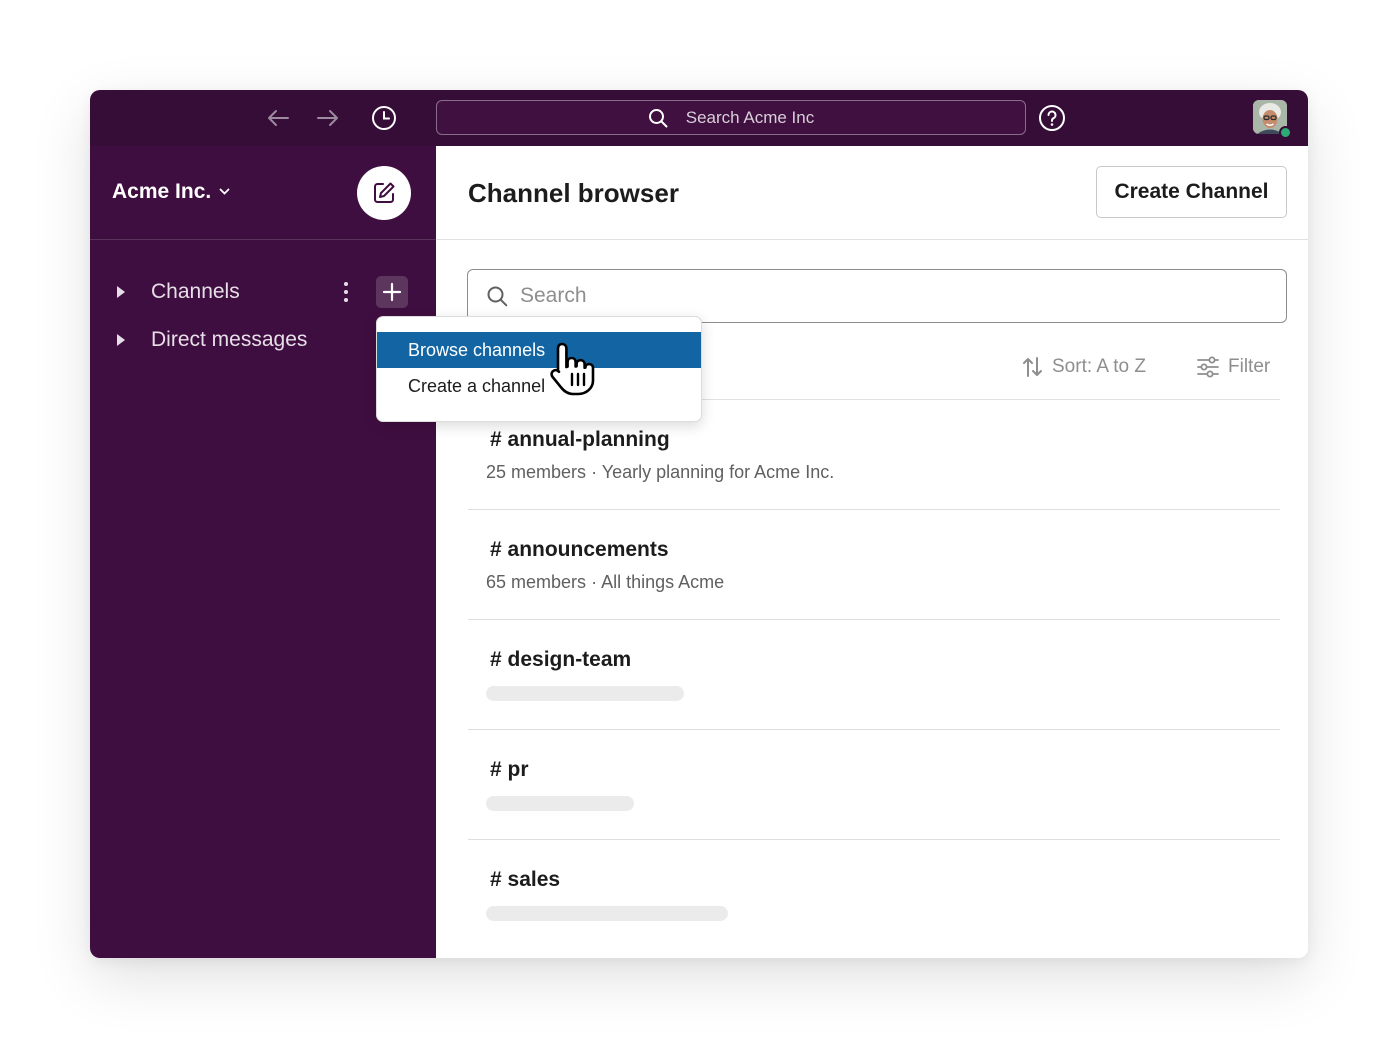 Image resolution: width=1400 pixels, height=1048 pixels. Describe the element at coordinates (713, 472) in the screenshot. I see `channel-description: · Yearly planning for Acme Inc.` at that location.